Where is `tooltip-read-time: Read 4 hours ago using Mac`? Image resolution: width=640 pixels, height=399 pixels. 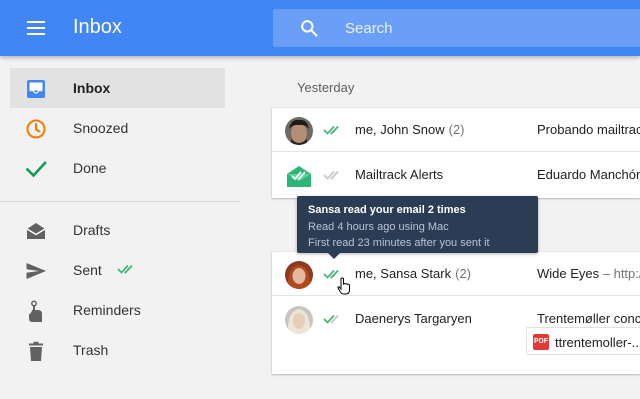 tooltip-read-time: Read 4 hours ago using Mac is located at coordinates (378, 227).